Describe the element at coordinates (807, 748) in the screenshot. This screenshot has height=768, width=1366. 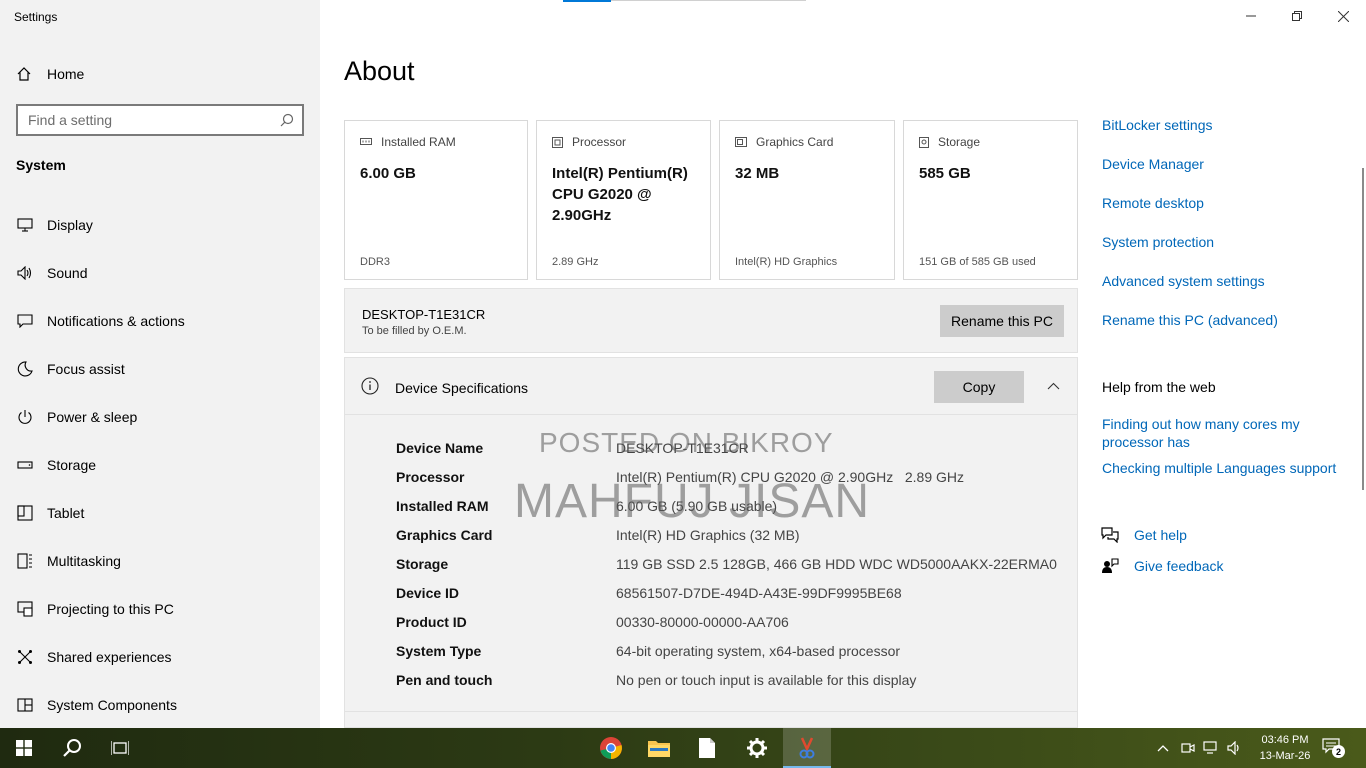
I see `active-app-taskbar-button` at that location.